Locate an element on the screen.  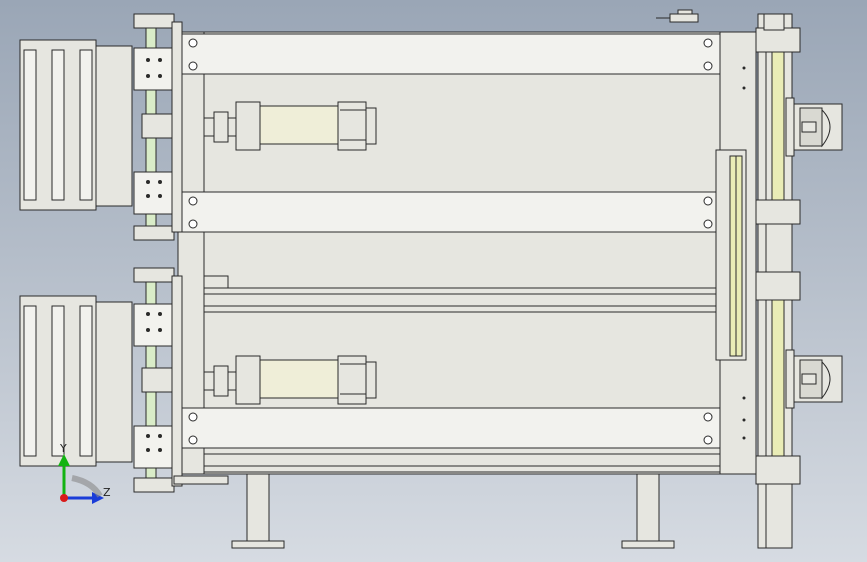
top-sensor is located at coordinates (677, 16).